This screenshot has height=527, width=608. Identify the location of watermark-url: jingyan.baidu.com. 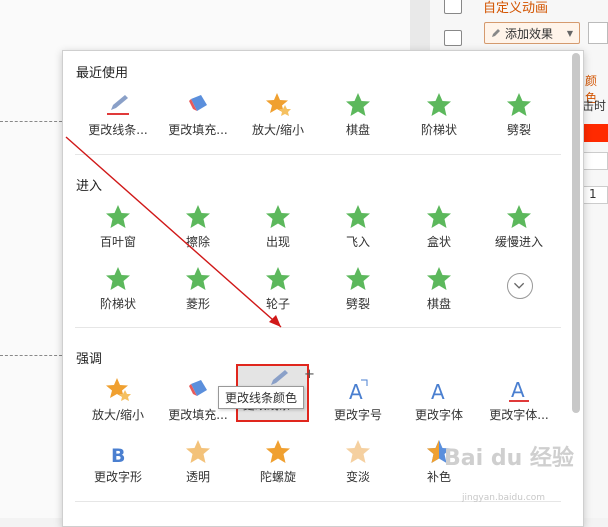
(504, 498).